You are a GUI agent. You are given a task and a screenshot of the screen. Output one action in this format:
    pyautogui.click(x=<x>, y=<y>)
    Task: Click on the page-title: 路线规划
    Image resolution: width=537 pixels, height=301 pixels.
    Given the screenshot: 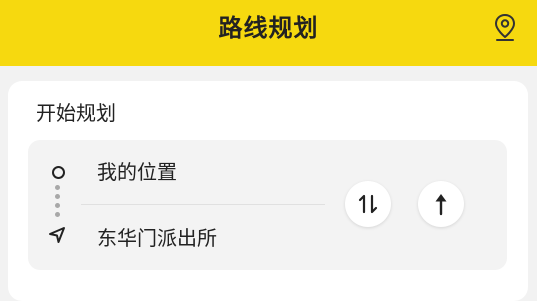 What is the action you would take?
    pyautogui.click(x=268, y=28)
    